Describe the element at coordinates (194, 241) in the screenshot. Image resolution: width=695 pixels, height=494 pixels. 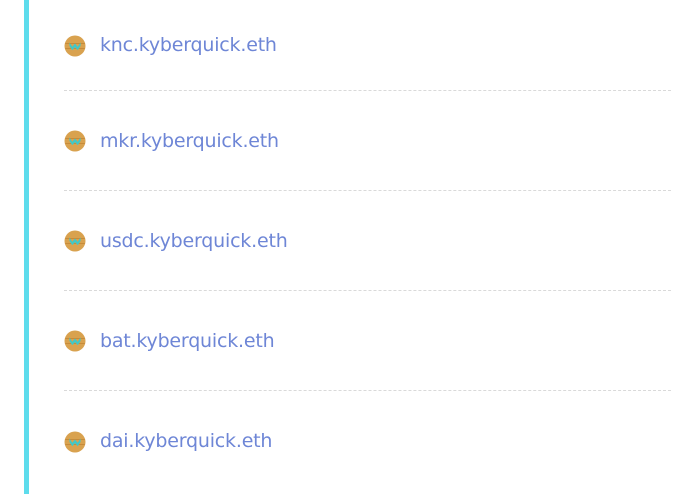
I see `ens-name-link: usdc.kyberquick.eth` at that location.